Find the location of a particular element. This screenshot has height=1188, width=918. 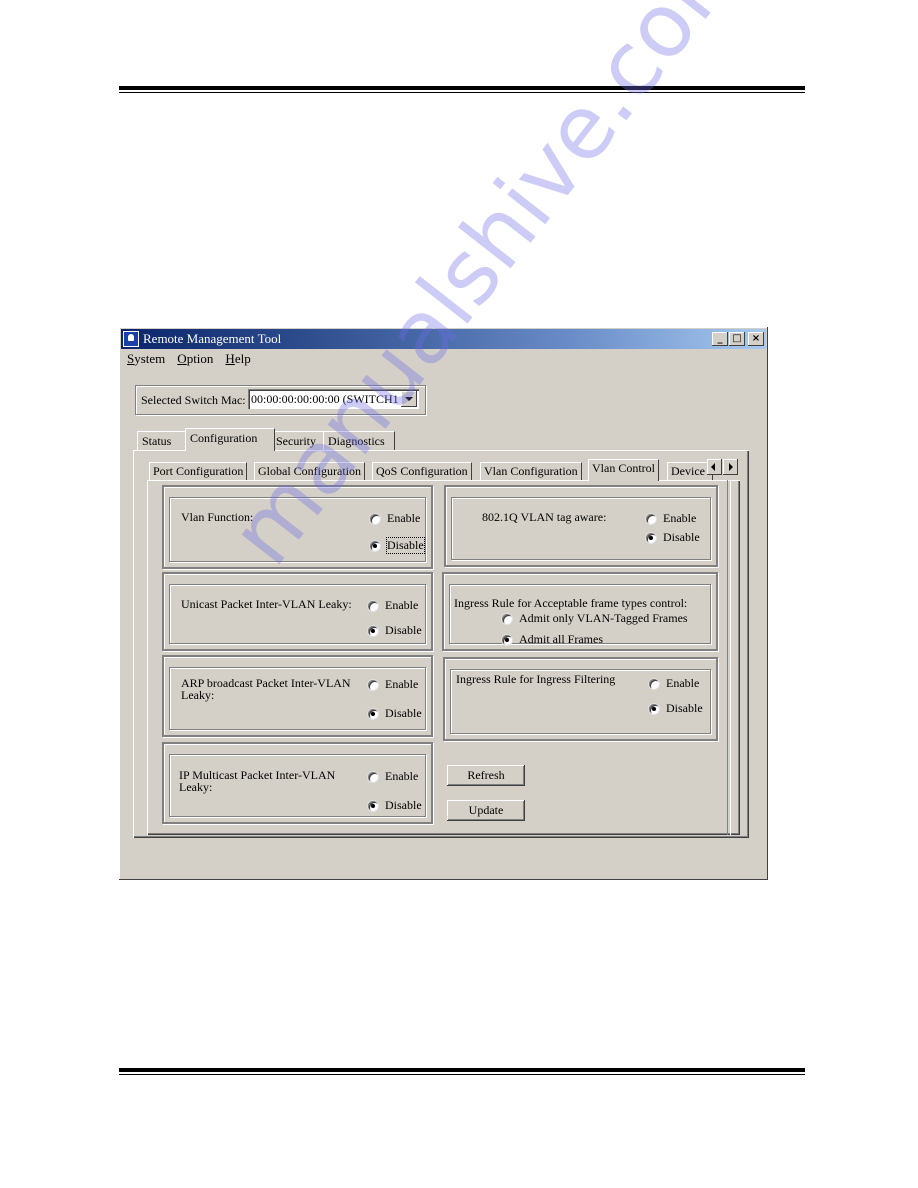

vlan-function-disable-radio: Disable is located at coordinates (397, 545).